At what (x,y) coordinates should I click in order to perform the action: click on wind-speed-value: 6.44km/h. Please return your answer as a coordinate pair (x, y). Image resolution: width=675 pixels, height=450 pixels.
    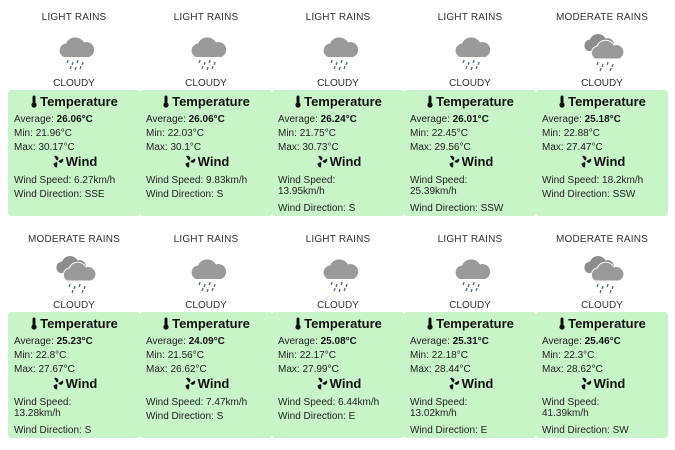
    Looking at the image, I should click on (359, 402).